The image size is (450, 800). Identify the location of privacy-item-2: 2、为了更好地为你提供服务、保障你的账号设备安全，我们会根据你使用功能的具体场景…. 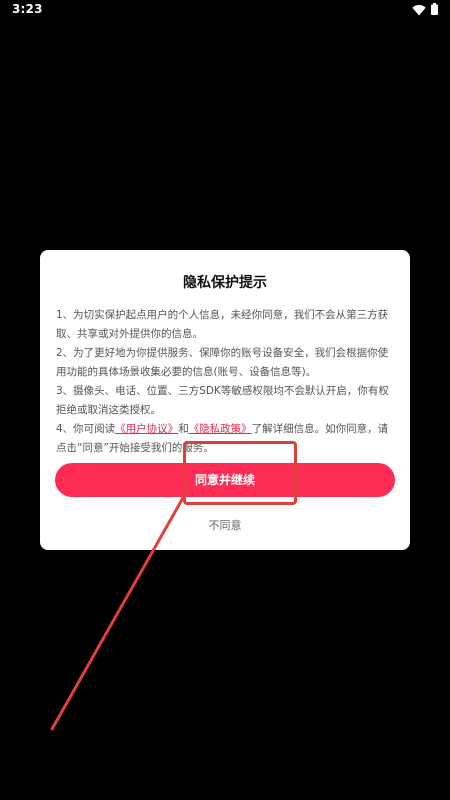
(222, 362).